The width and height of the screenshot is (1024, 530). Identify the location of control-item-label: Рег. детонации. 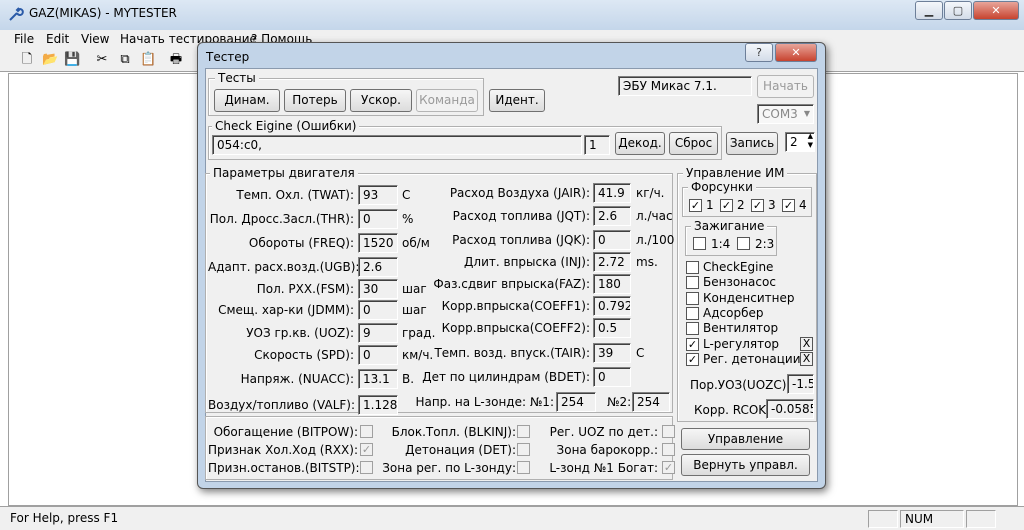
(752, 358).